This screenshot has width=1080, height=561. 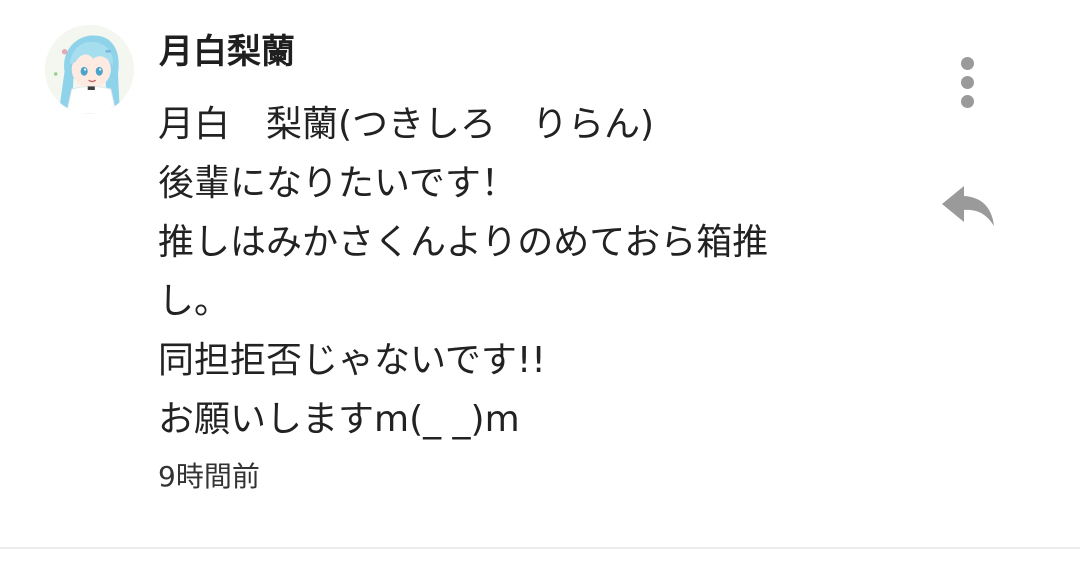 I want to click on user-avatar-icon, so click(x=89, y=69).